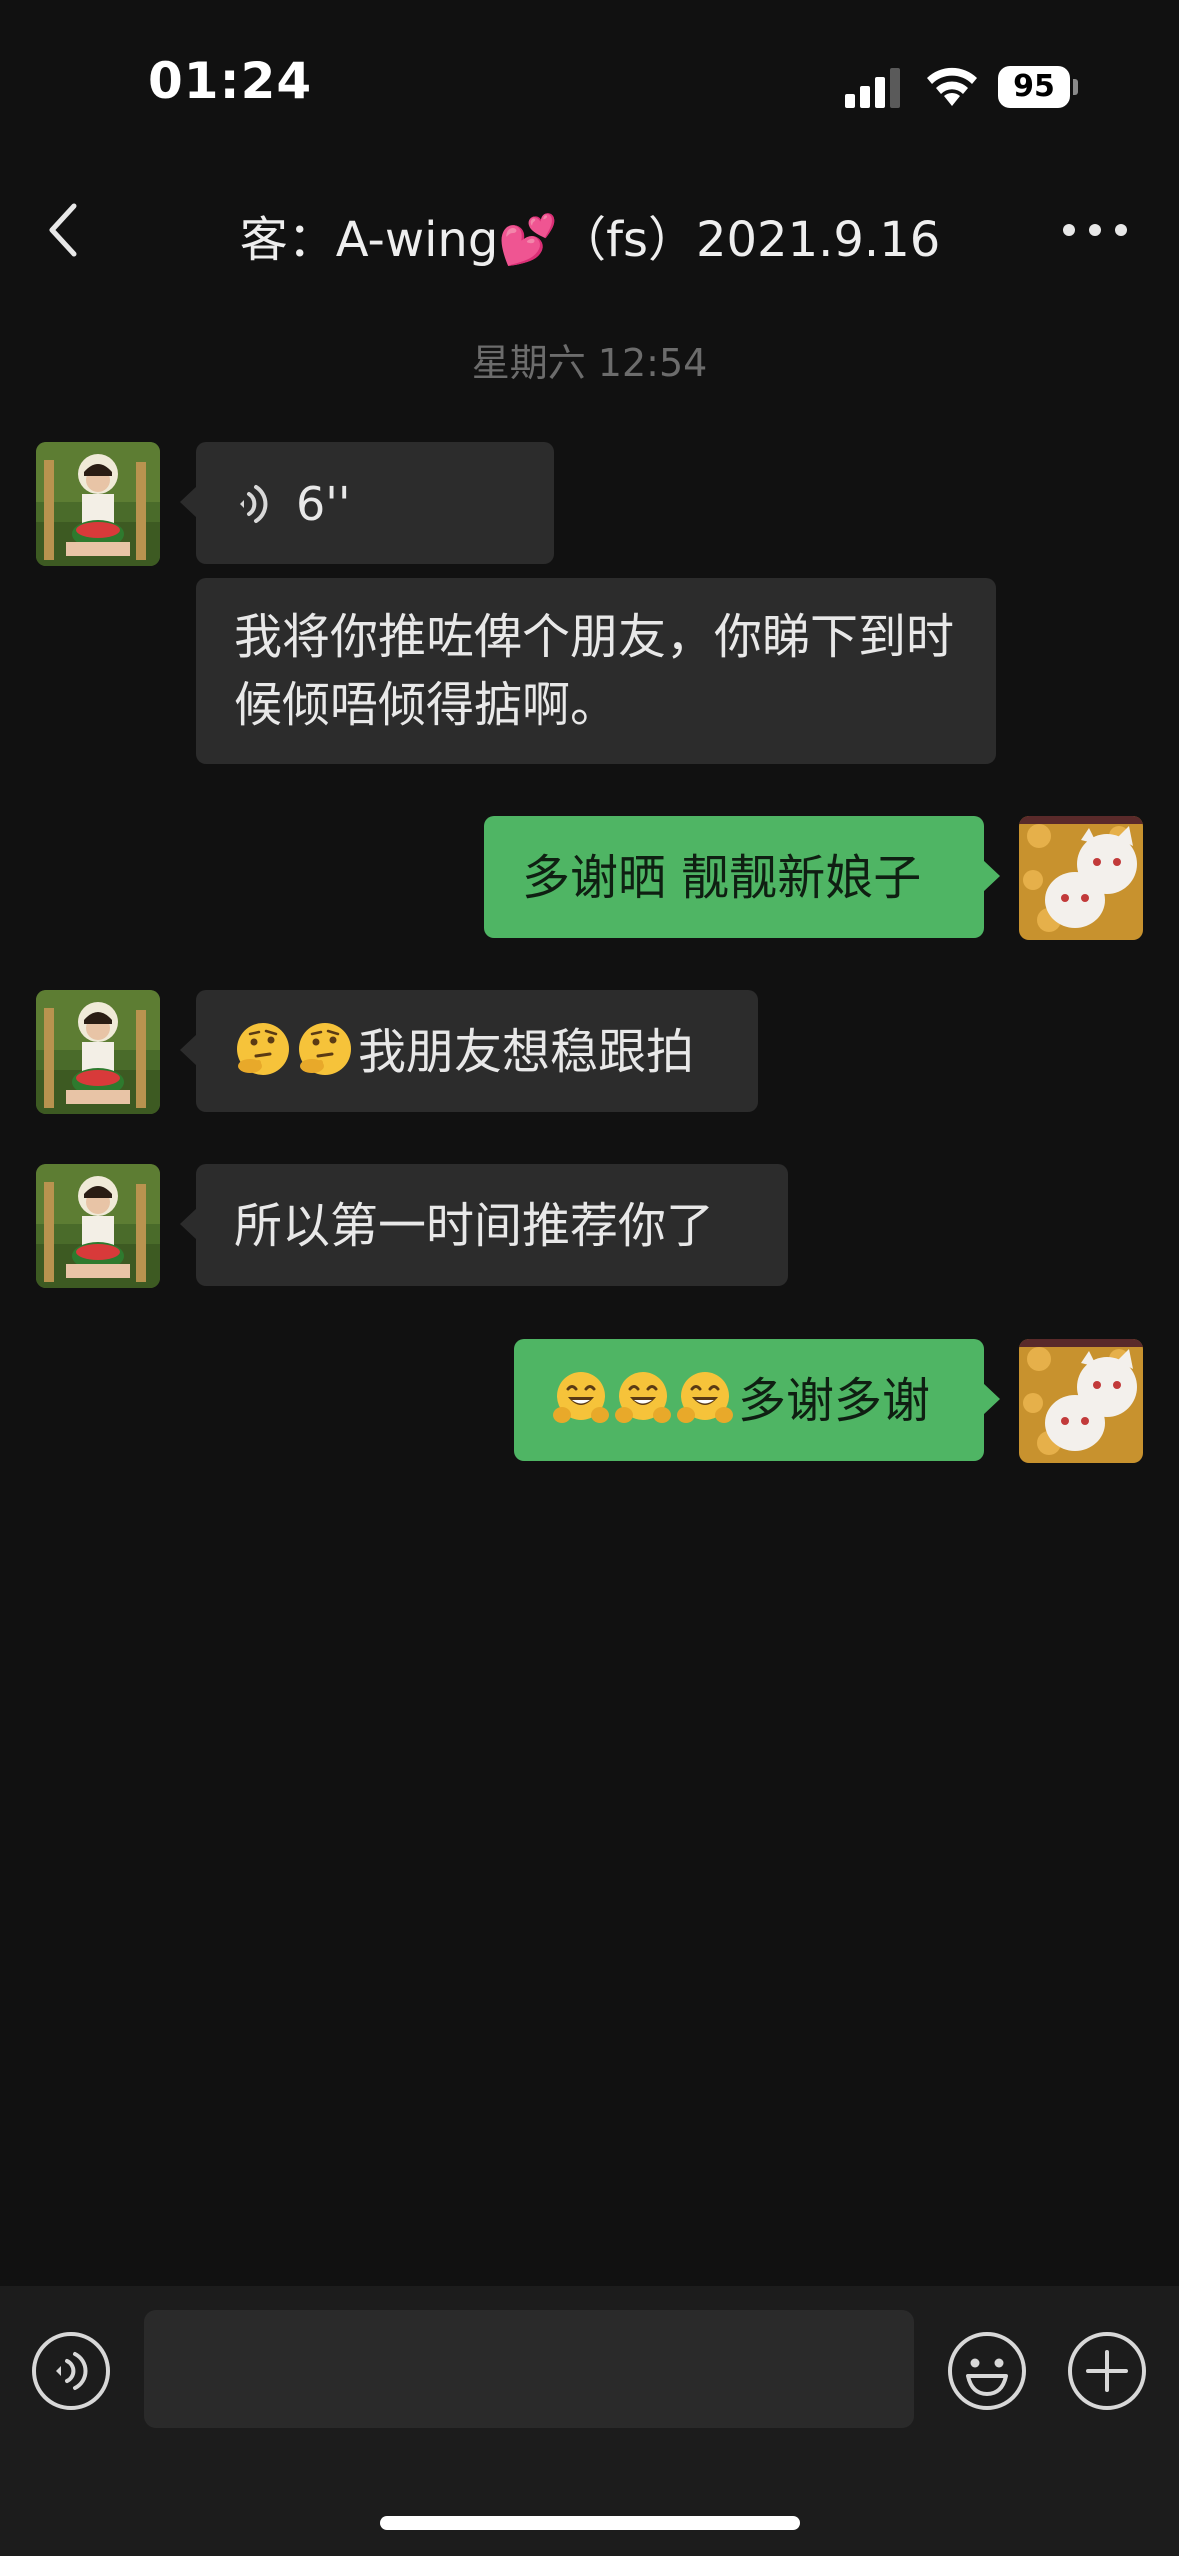 This screenshot has width=1179, height=2556. Describe the element at coordinates (71, 2371) in the screenshot. I see `voice-toggle-icon` at that location.